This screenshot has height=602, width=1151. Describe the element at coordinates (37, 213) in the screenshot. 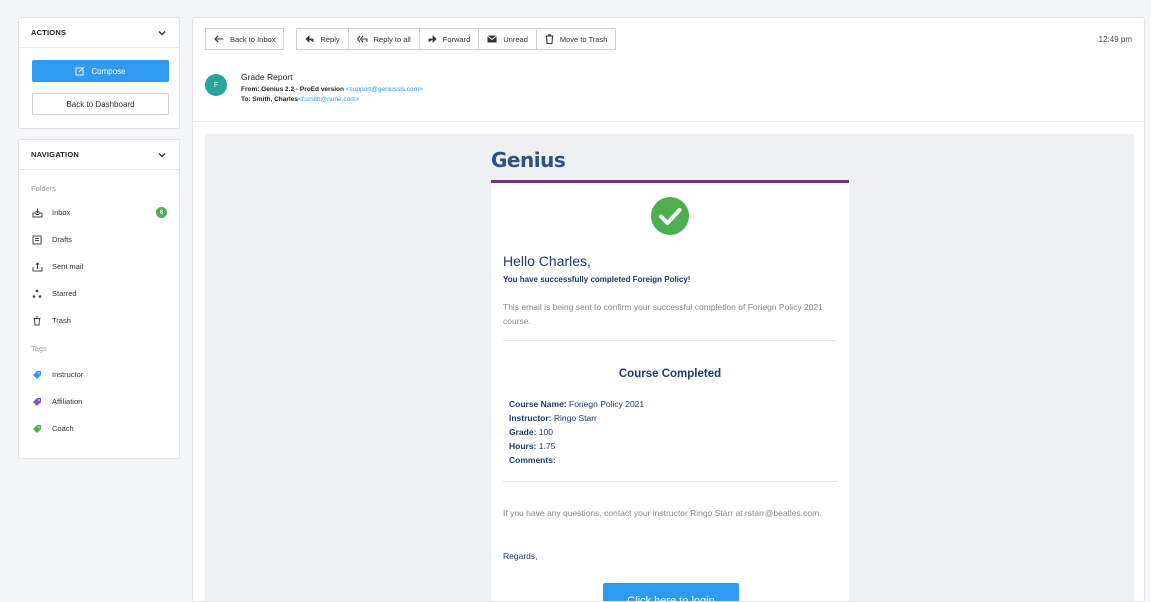

I see `inbox-icon` at that location.